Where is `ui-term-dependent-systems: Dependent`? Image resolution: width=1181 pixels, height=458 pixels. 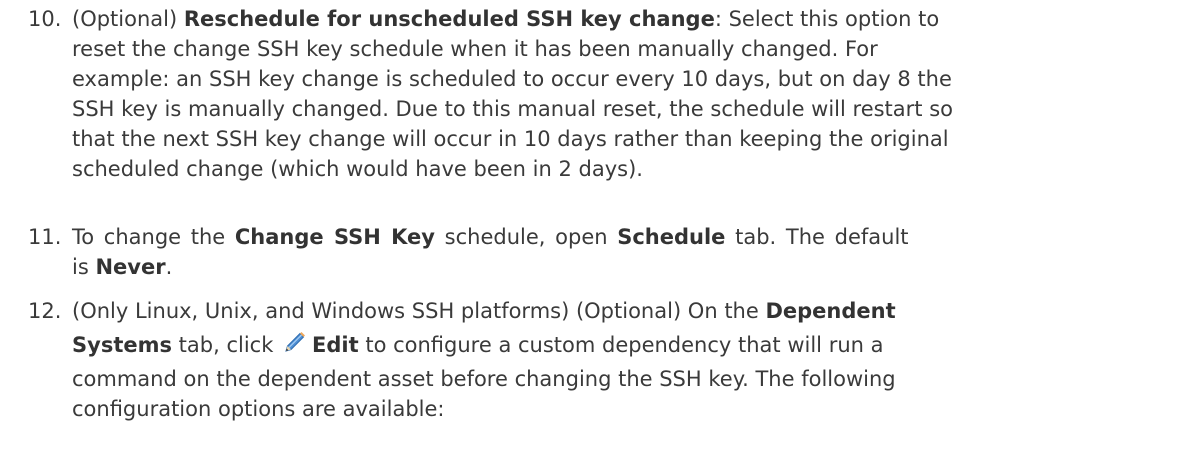
ui-term-dependent-systems: Dependent is located at coordinates (830, 311).